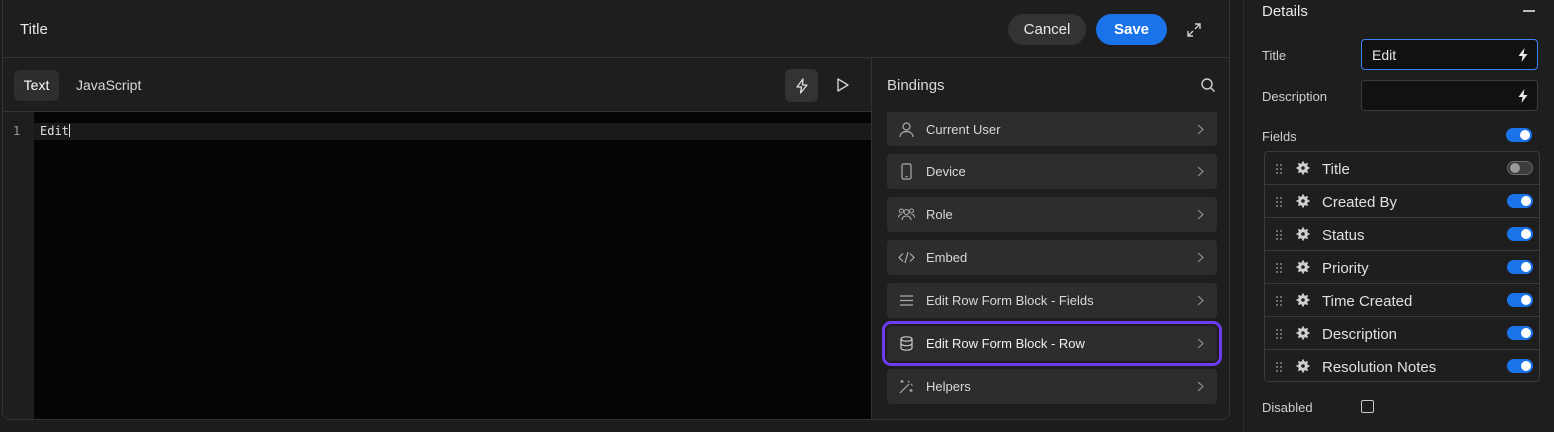 This screenshot has height=432, width=1554. I want to click on binding-item-label: Embed, so click(947, 257).